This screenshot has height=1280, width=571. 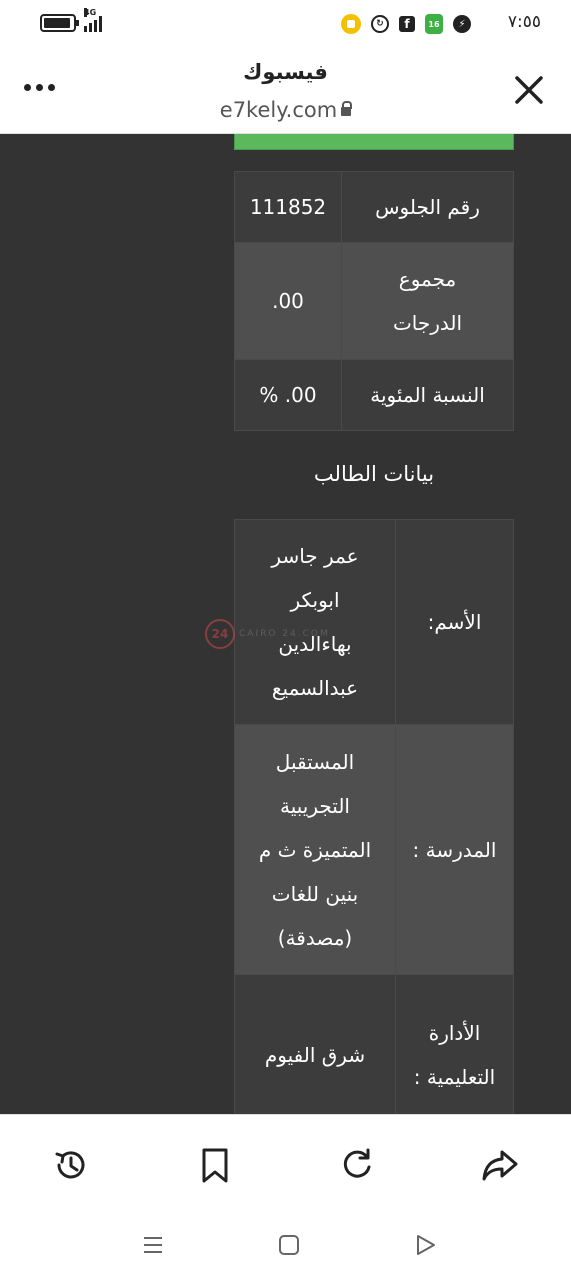 I want to click on table-row: الأدارة التعليمية : شرق الفيوم, so click(x=374, y=1044).